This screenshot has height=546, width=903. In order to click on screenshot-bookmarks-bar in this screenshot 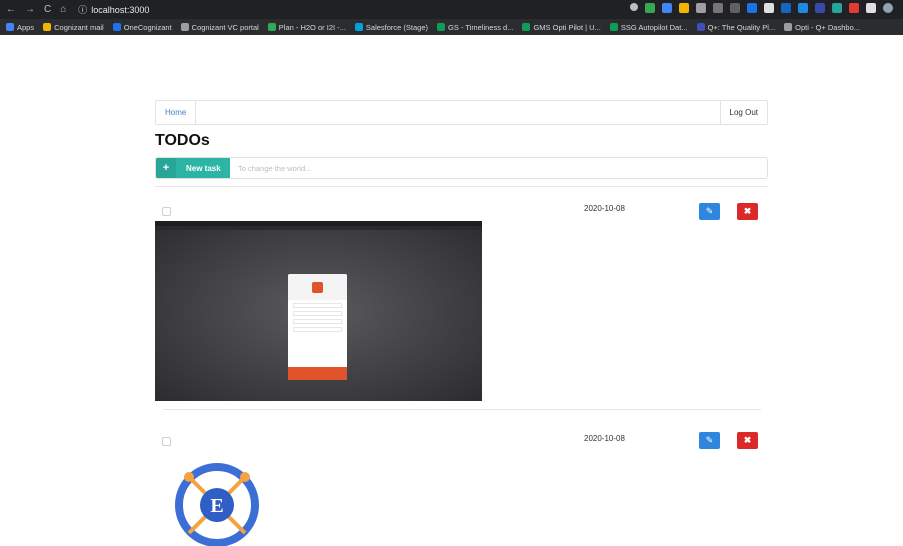, I will do `click(318, 228)`.